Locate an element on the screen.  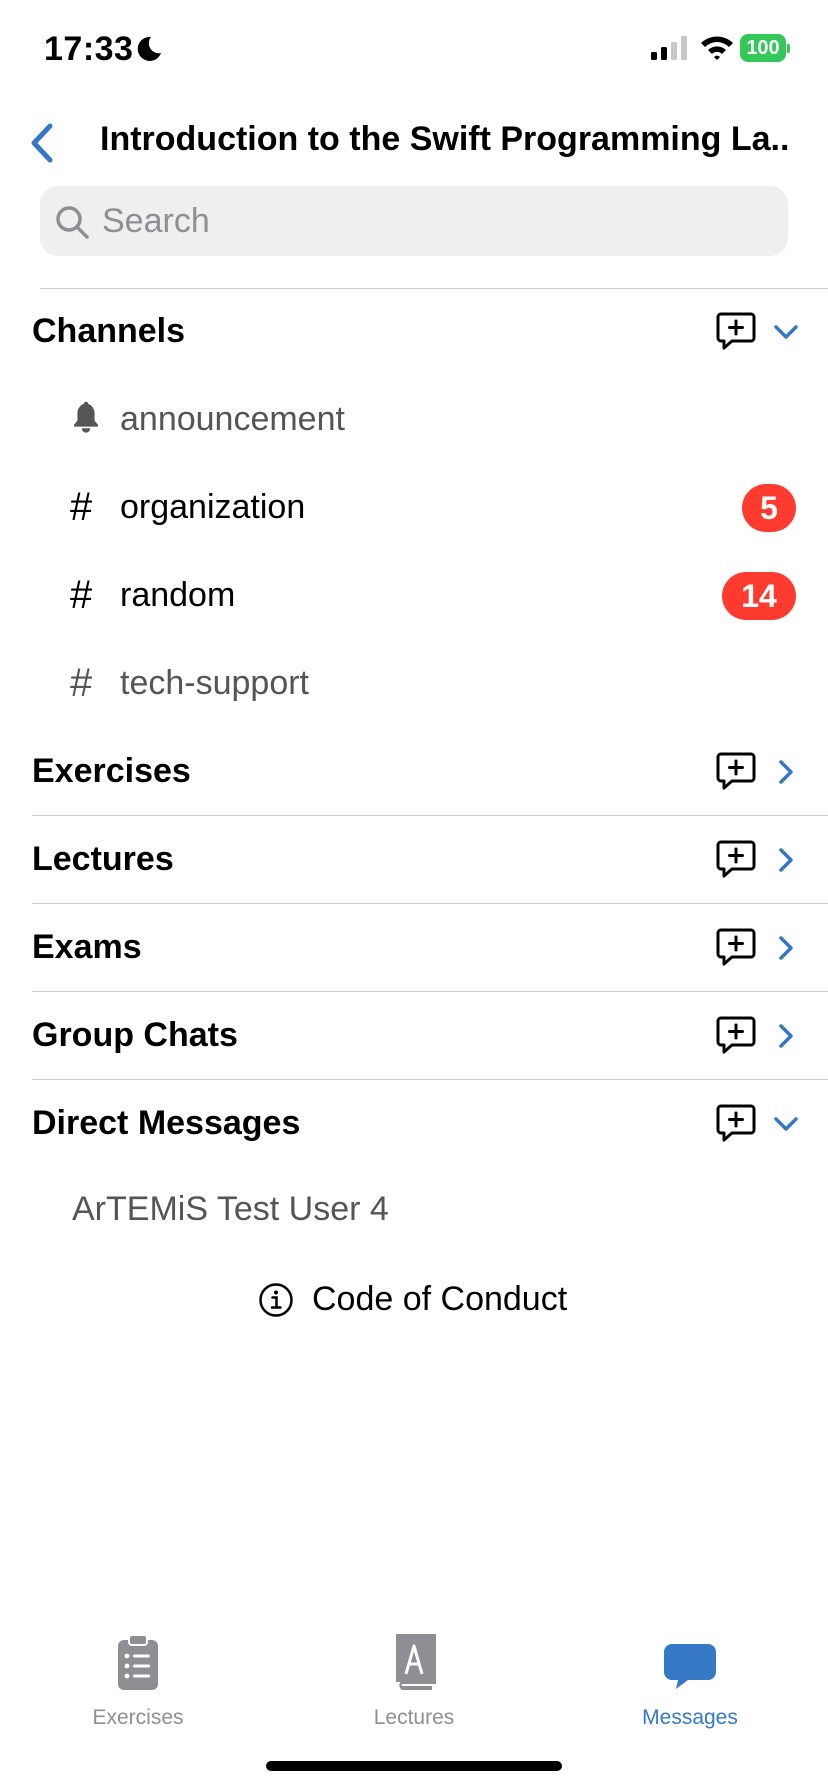
channel-name: organization is located at coordinates (213, 507).